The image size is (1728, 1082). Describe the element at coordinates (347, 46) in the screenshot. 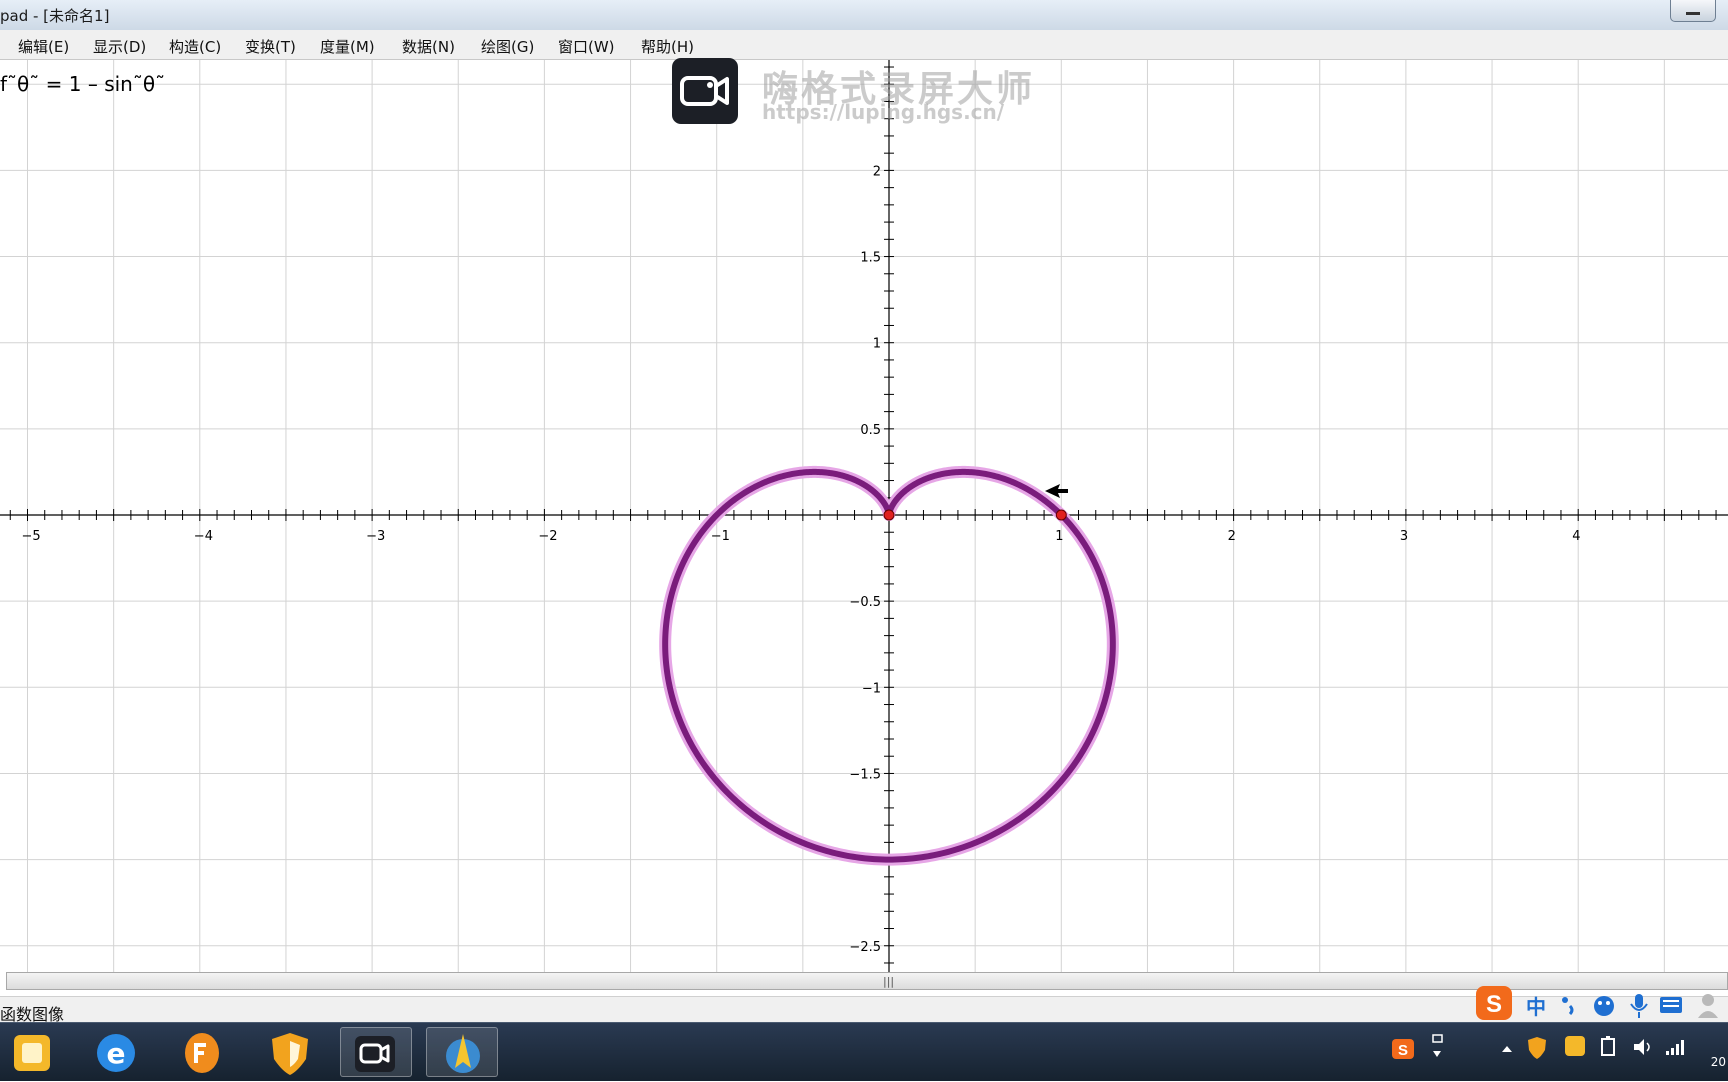

I see `menu-measure: 度量(M)` at that location.